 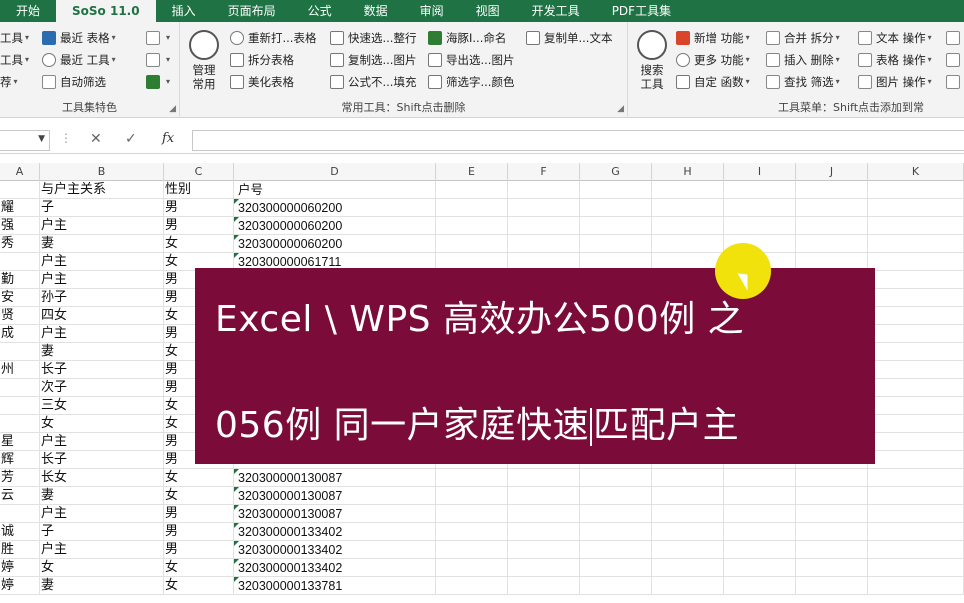 I want to click on column-header: B, so click(x=102, y=172).